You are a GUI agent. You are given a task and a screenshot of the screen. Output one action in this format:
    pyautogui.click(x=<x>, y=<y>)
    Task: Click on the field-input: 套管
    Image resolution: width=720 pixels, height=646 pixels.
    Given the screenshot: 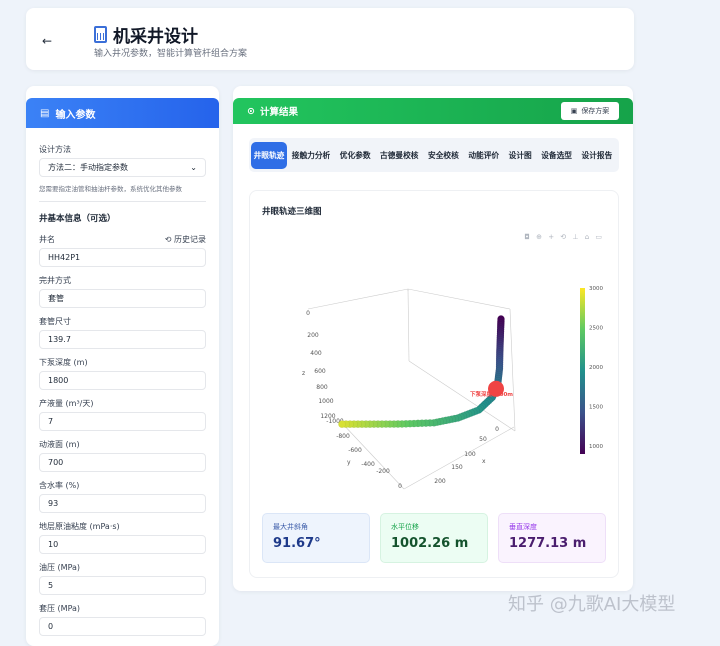 What is the action you would take?
    pyautogui.click(x=122, y=298)
    